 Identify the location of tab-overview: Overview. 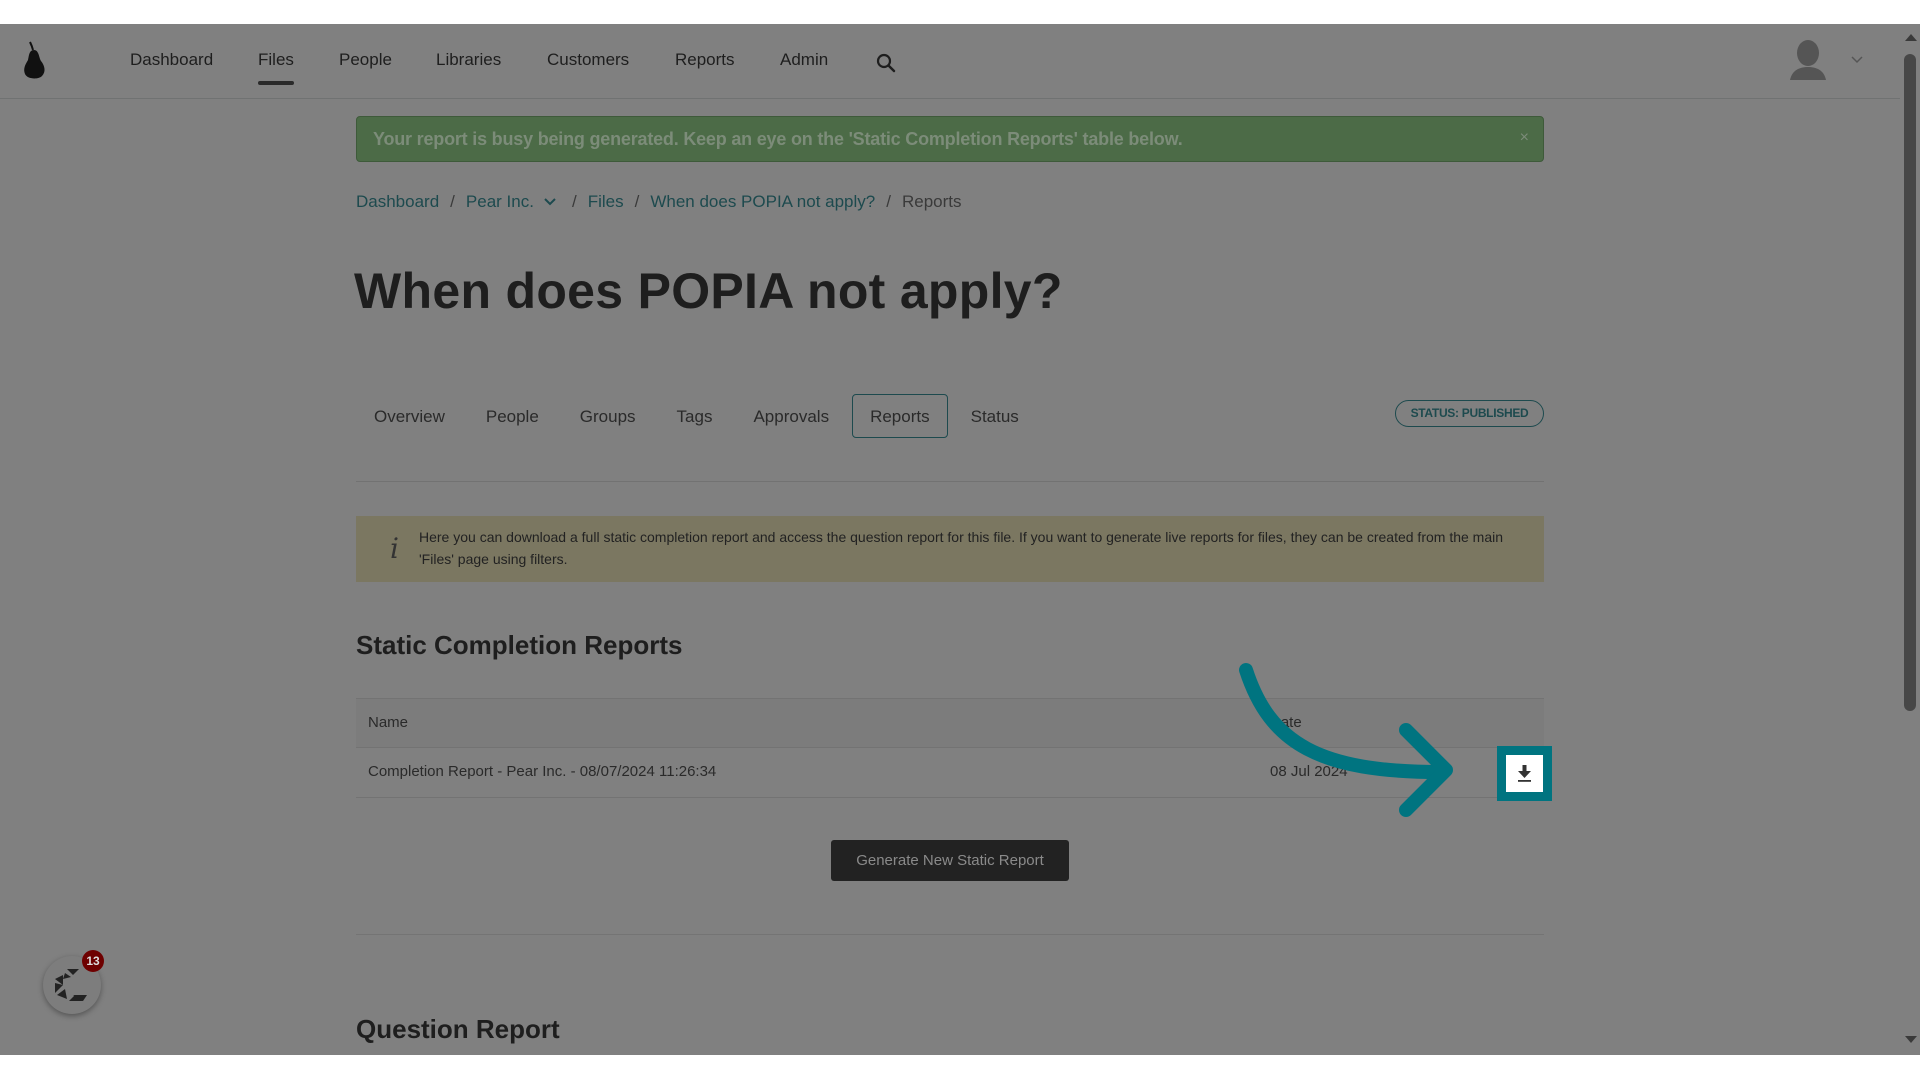
(409, 416).